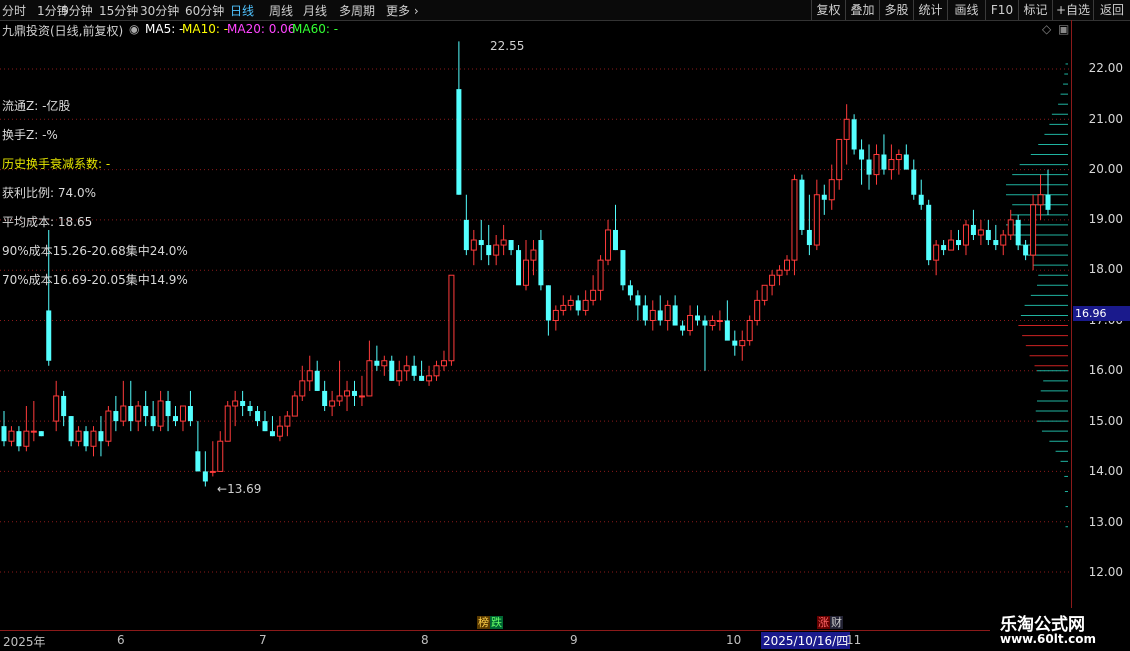  Describe the element at coordinates (315, 10) in the screenshot. I see `period-monthly: 月线` at that location.